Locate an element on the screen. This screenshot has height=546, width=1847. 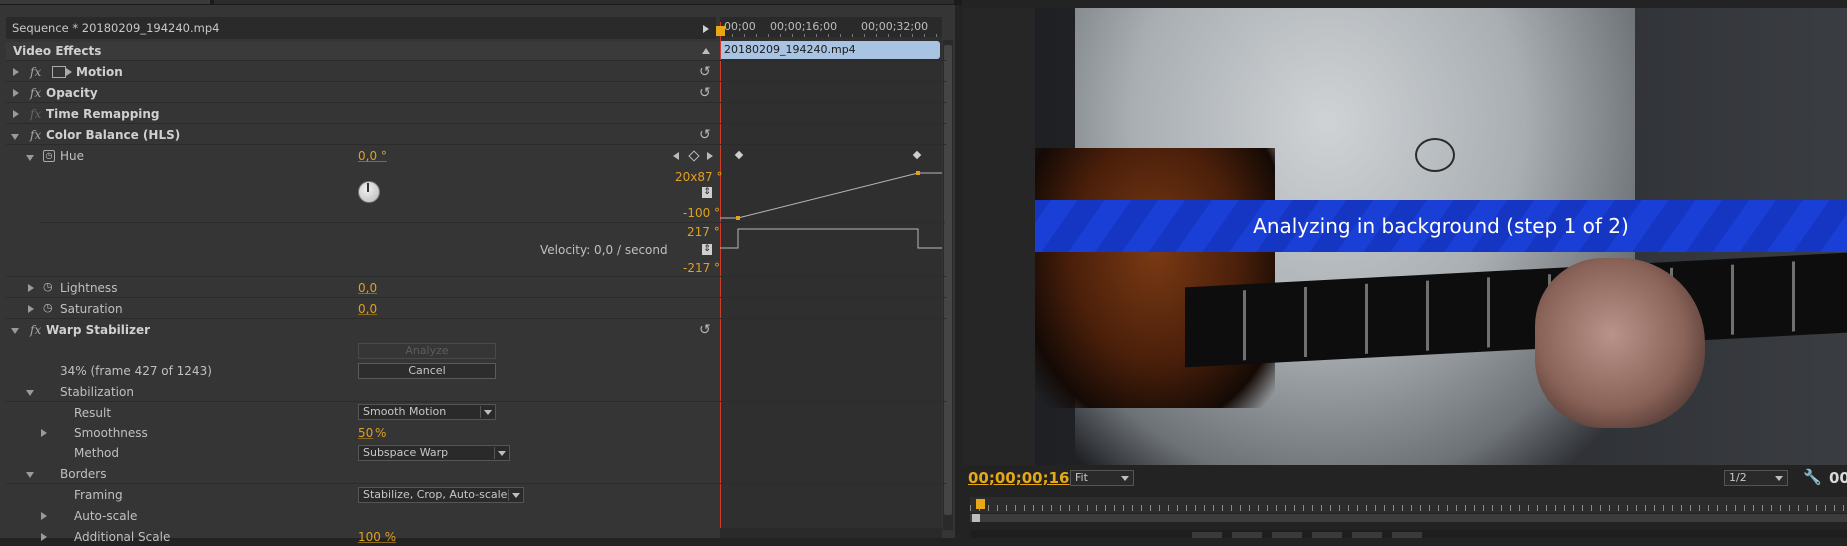
scrollbar-thumb is located at coordinates (948, 280).